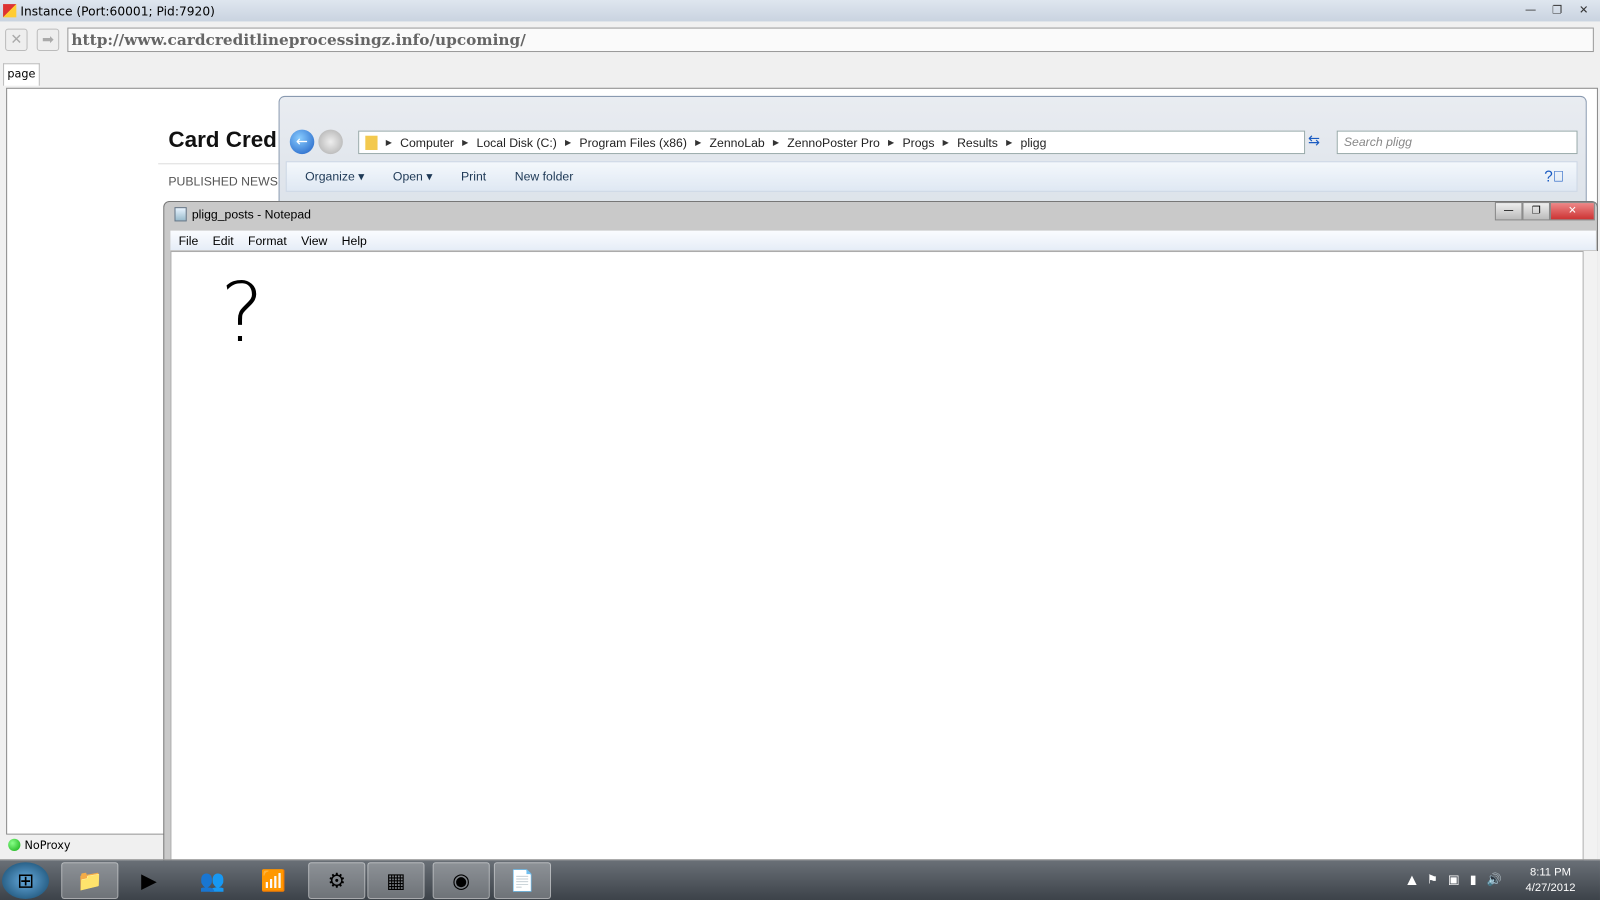 This screenshot has width=1600, height=900. Describe the element at coordinates (337, 880) in the screenshot. I see `taskbar-control-panel: ⚙` at that location.